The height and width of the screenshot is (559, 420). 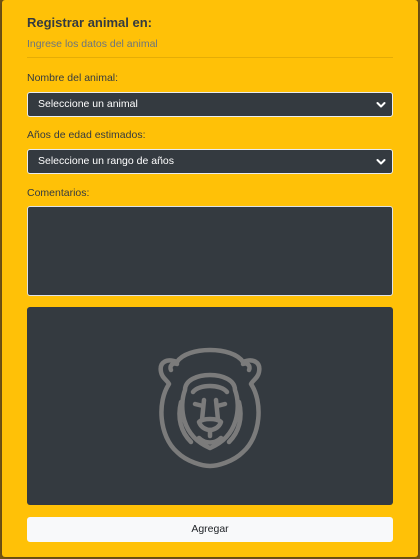 I want to click on age-range-label: Años de edad estimados:, so click(x=86, y=135).